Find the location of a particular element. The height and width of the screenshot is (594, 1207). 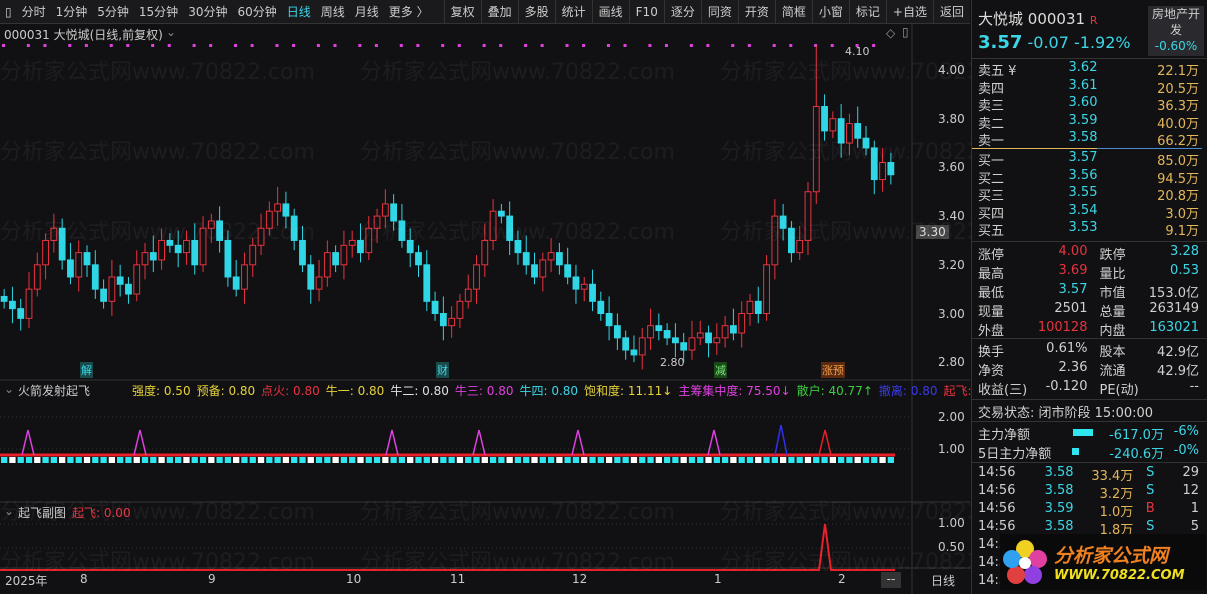

period-tab: 30分钟 is located at coordinates (207, 11).